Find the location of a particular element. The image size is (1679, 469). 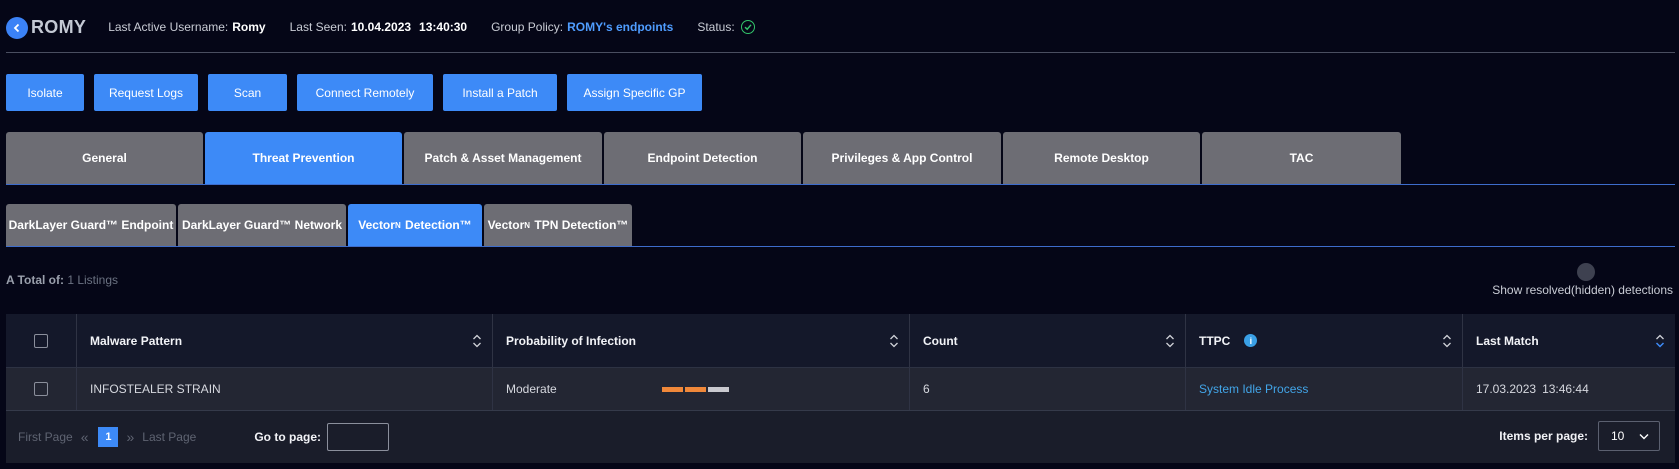

col-malware-pattern: Malware Pattern is located at coordinates (285, 340).